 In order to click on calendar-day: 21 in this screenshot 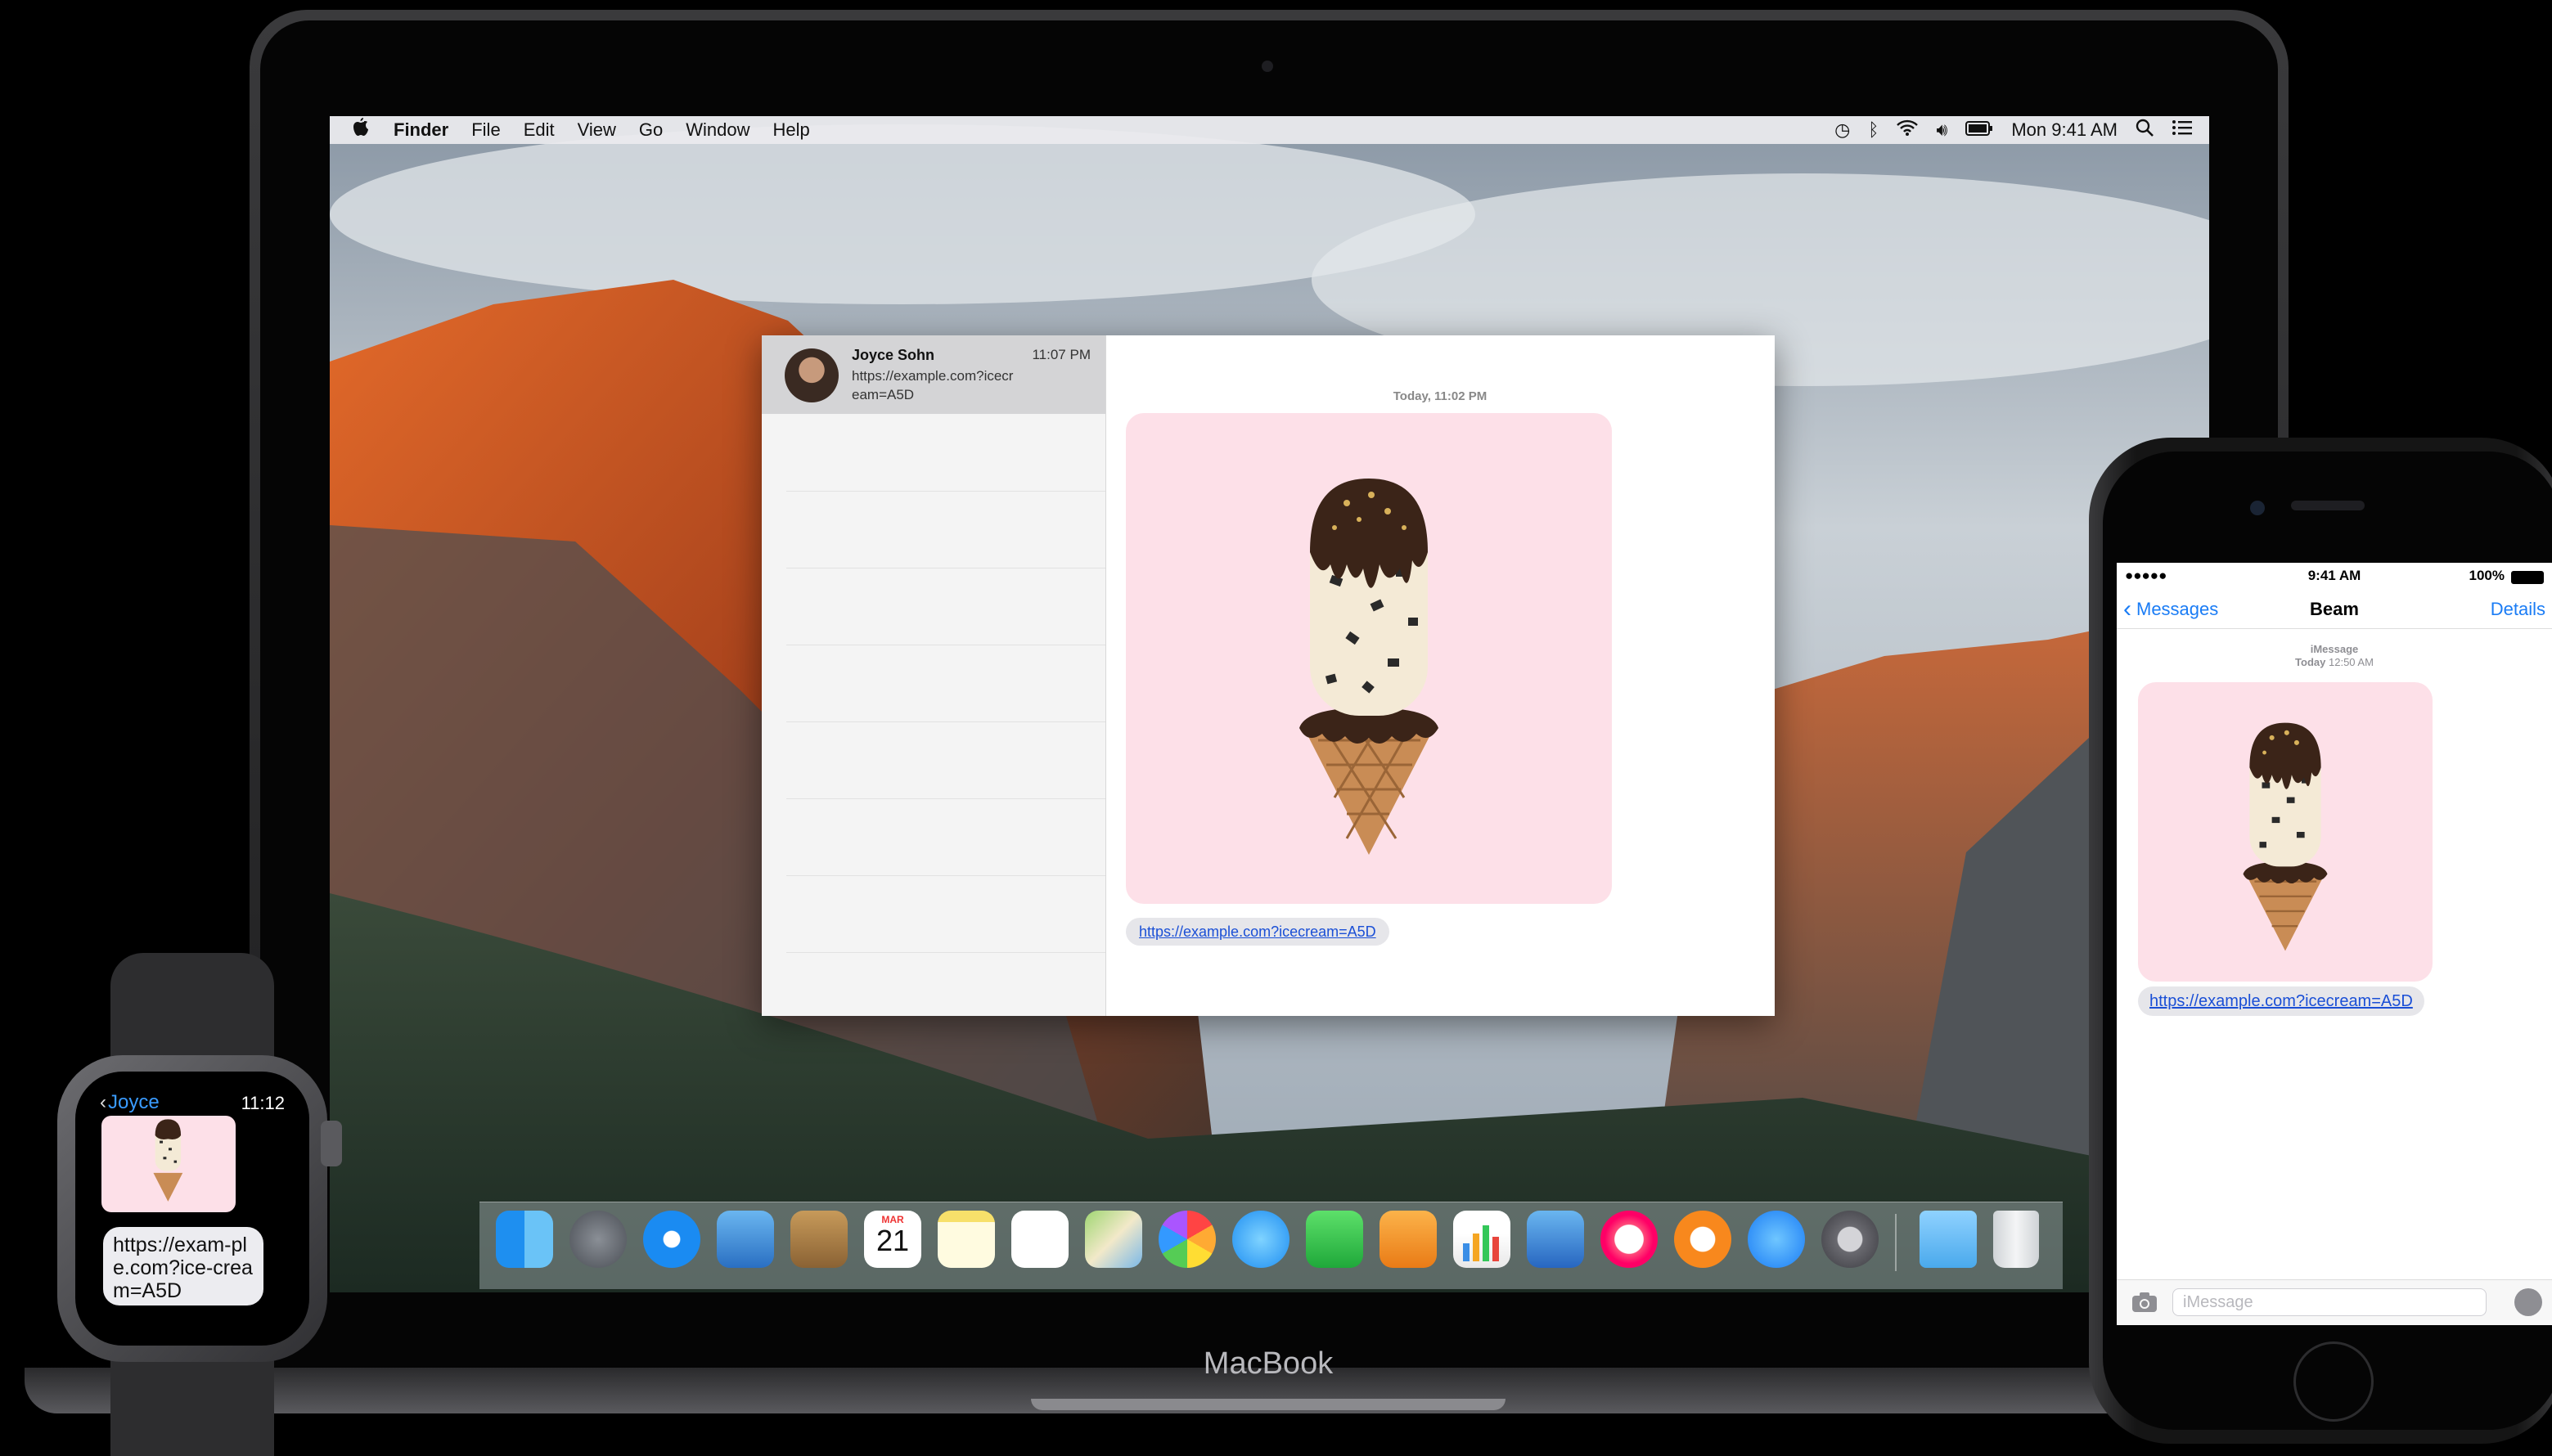, I will do `click(892, 1240)`.